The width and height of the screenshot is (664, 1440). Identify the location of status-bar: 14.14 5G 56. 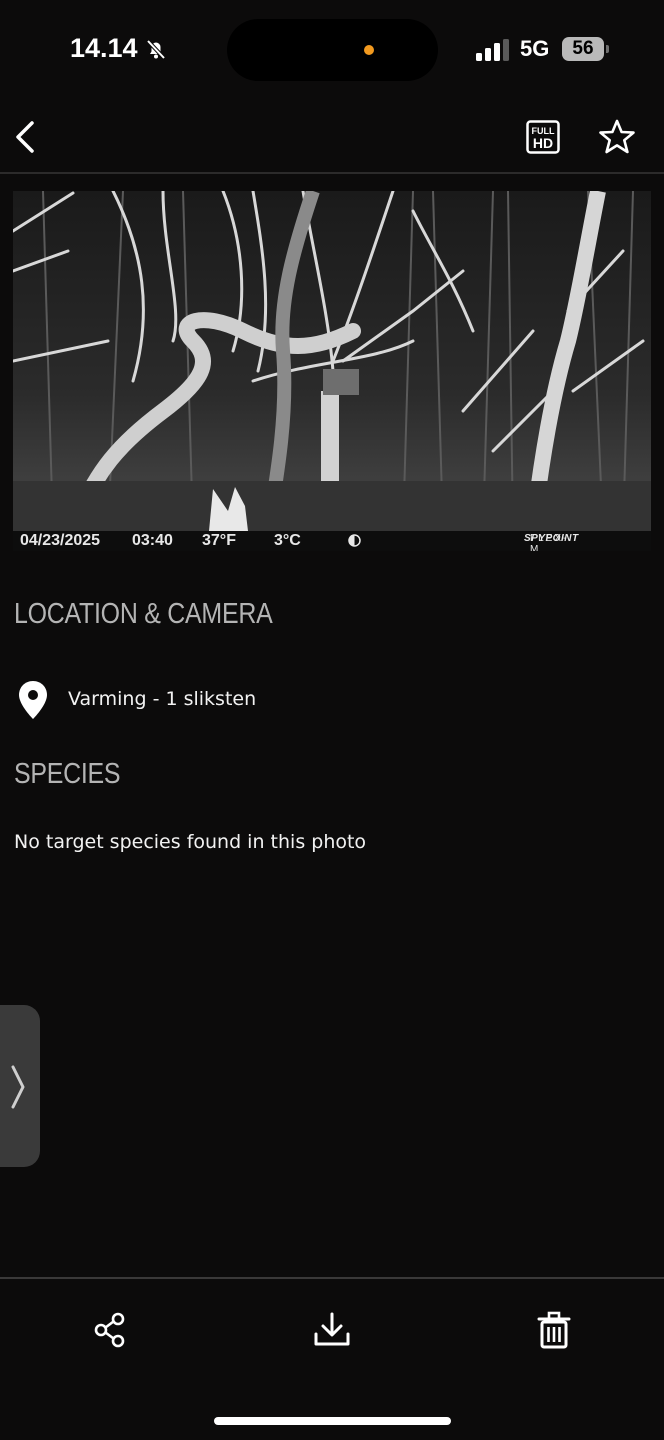
(332, 50).